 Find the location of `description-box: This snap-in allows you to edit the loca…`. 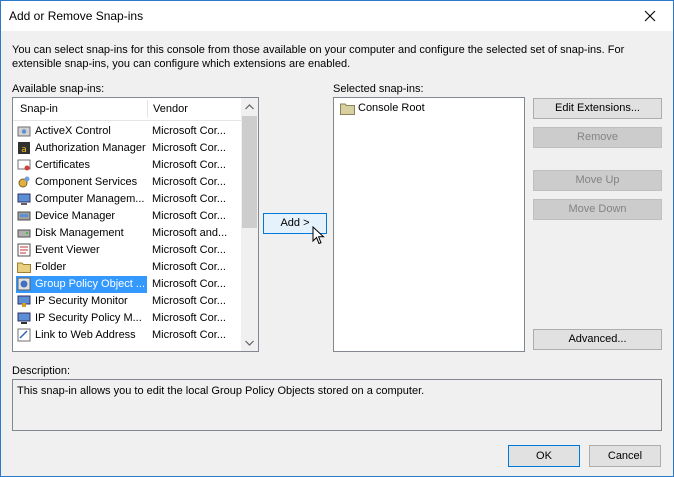

description-box: This snap-in allows you to edit the loca… is located at coordinates (337, 405).